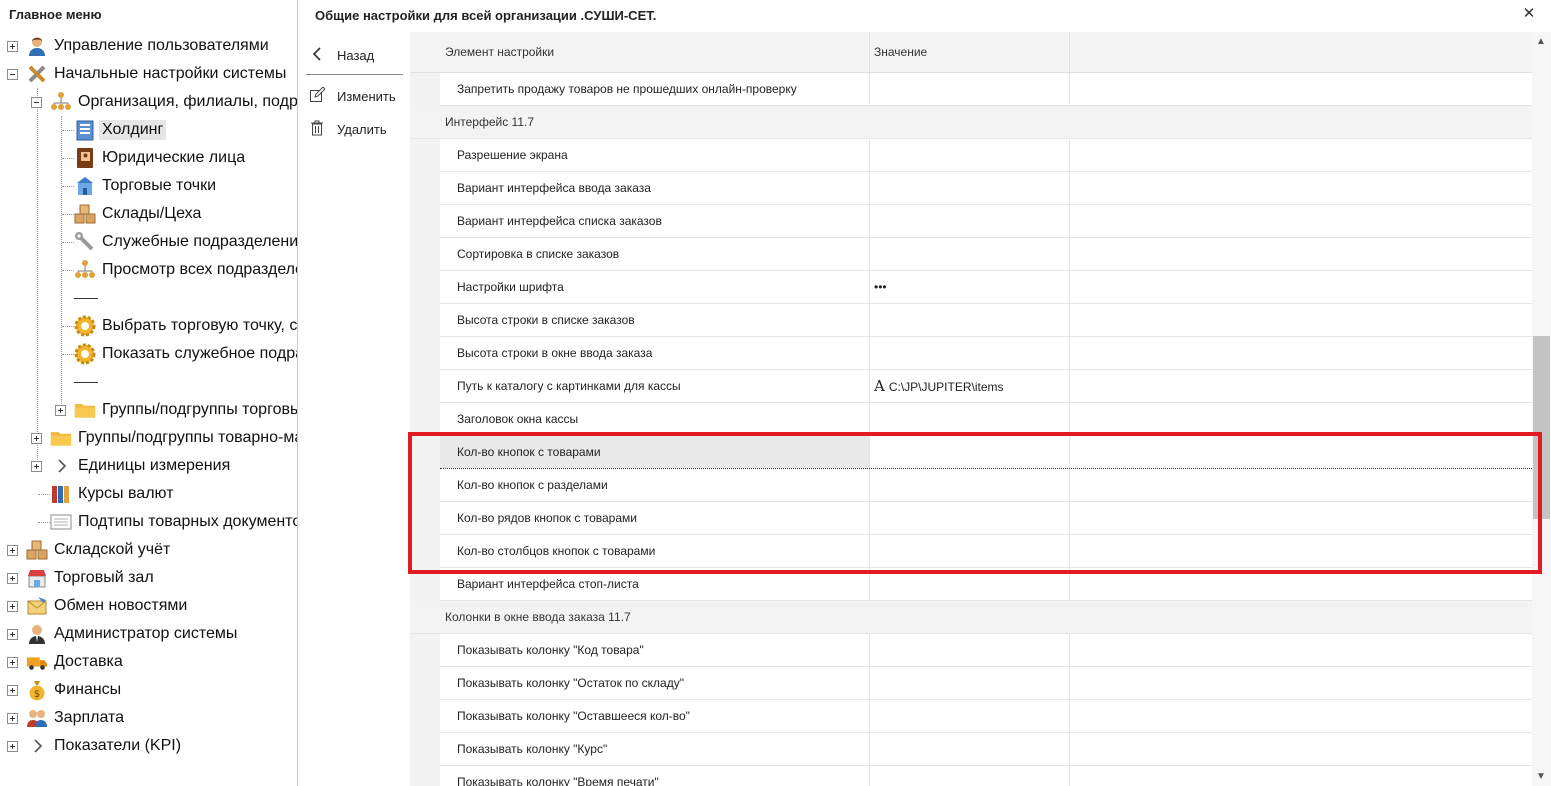 This screenshot has height=786, width=1551. I want to click on tree-item-organization: Организация, филиалы, подразделения, so click(173, 102).